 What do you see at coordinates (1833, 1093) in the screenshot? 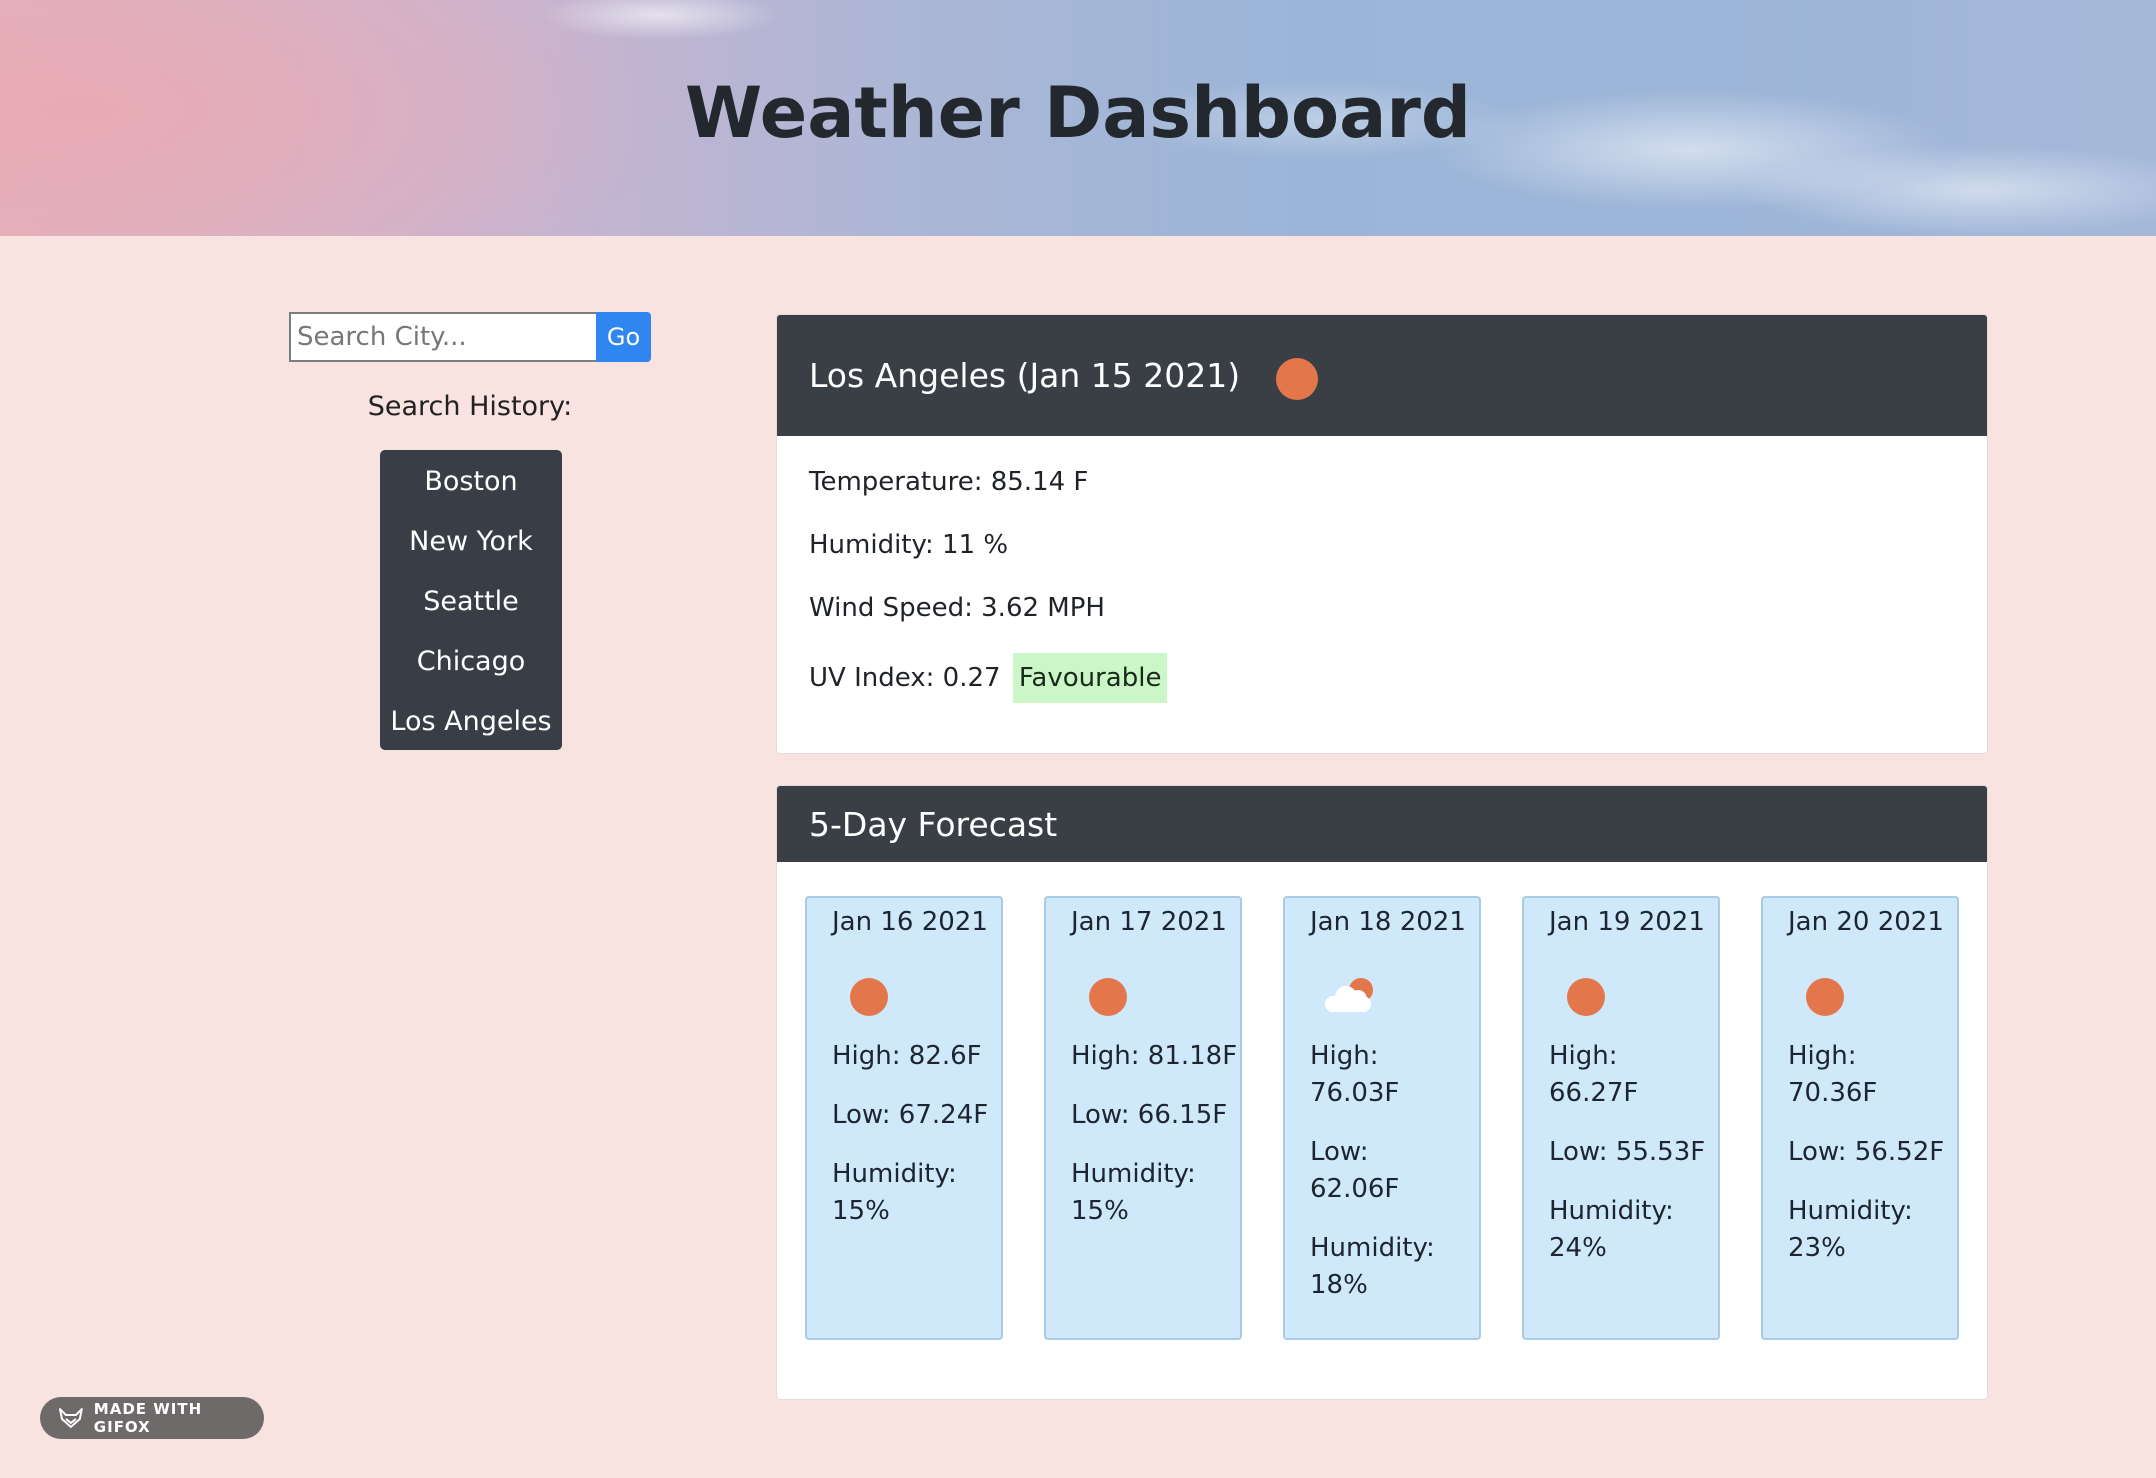
I see `forecast-high: 70.36F` at bounding box center [1833, 1093].